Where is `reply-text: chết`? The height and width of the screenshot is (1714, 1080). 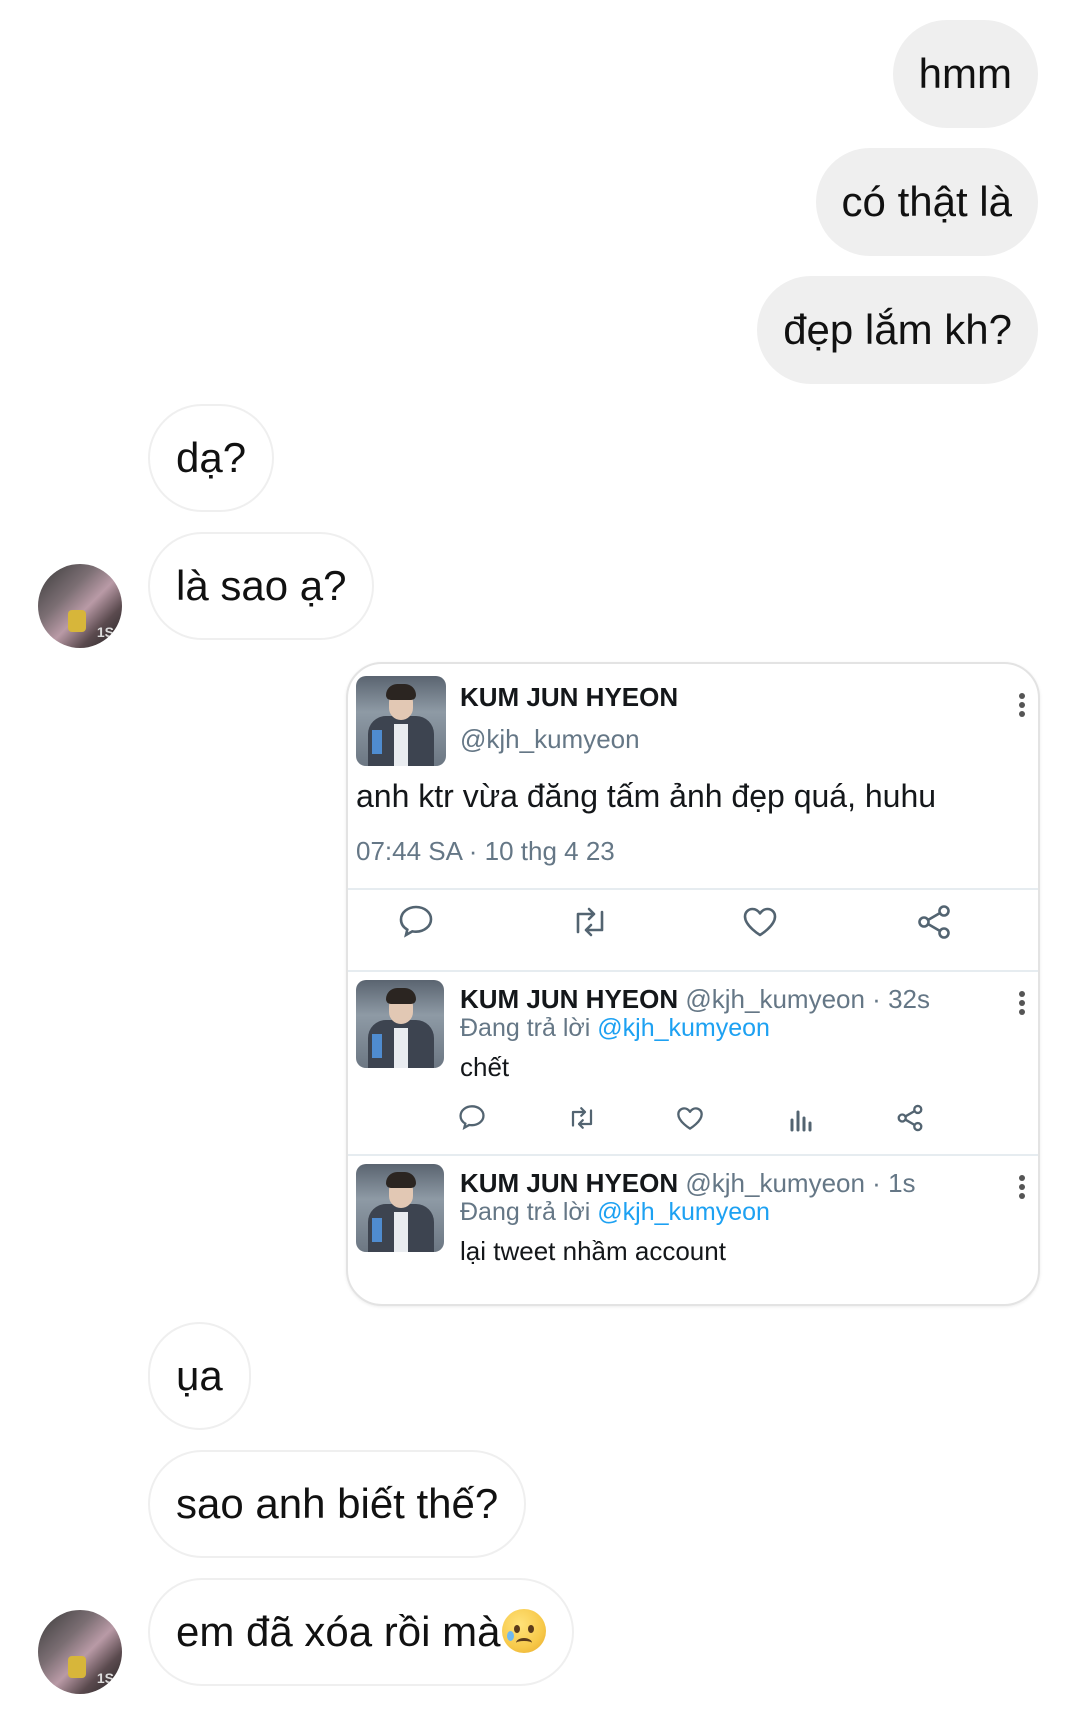
reply-text: chết is located at coordinates (485, 1067).